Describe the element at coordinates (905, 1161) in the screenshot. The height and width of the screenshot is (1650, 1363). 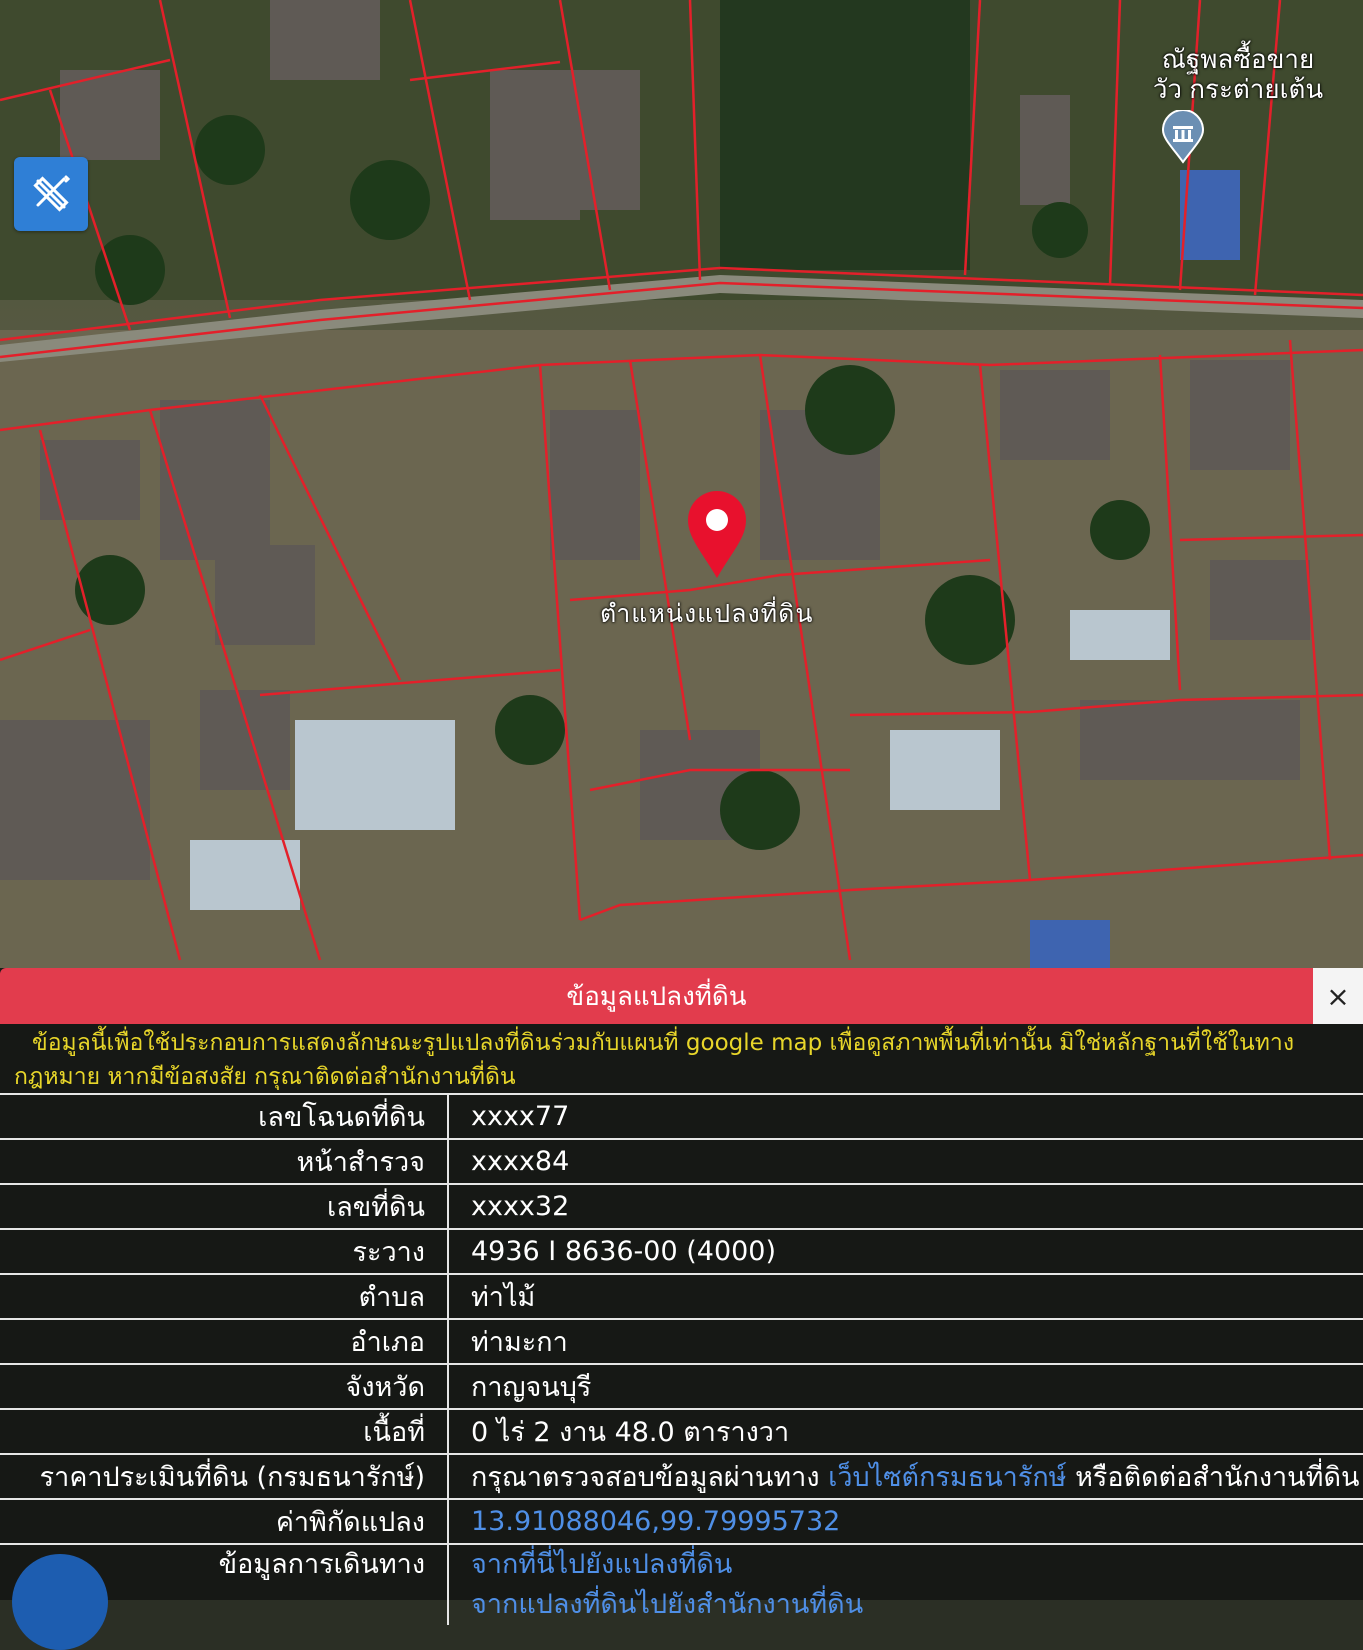
I see `row-value: xxxx84` at that location.